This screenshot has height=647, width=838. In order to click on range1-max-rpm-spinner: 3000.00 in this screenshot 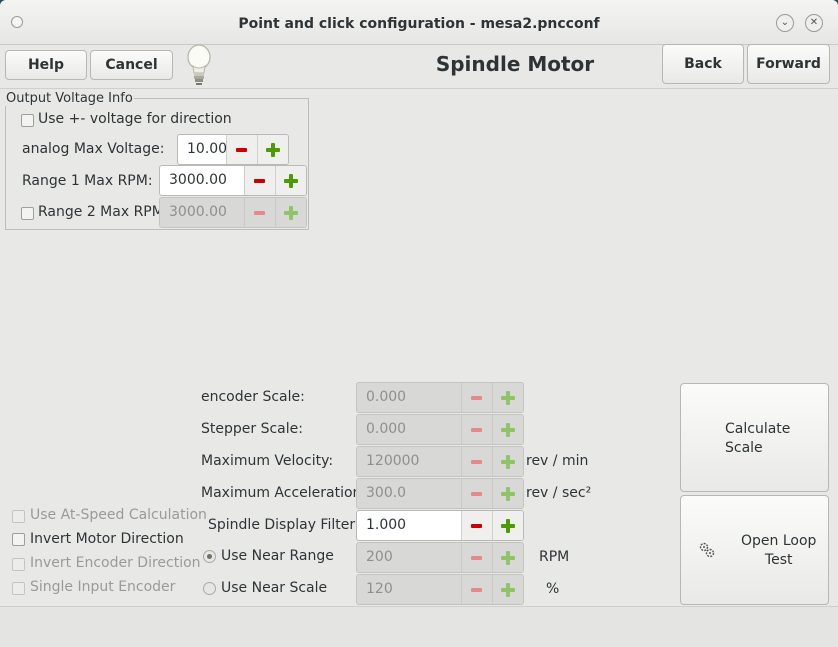, I will do `click(233, 180)`.